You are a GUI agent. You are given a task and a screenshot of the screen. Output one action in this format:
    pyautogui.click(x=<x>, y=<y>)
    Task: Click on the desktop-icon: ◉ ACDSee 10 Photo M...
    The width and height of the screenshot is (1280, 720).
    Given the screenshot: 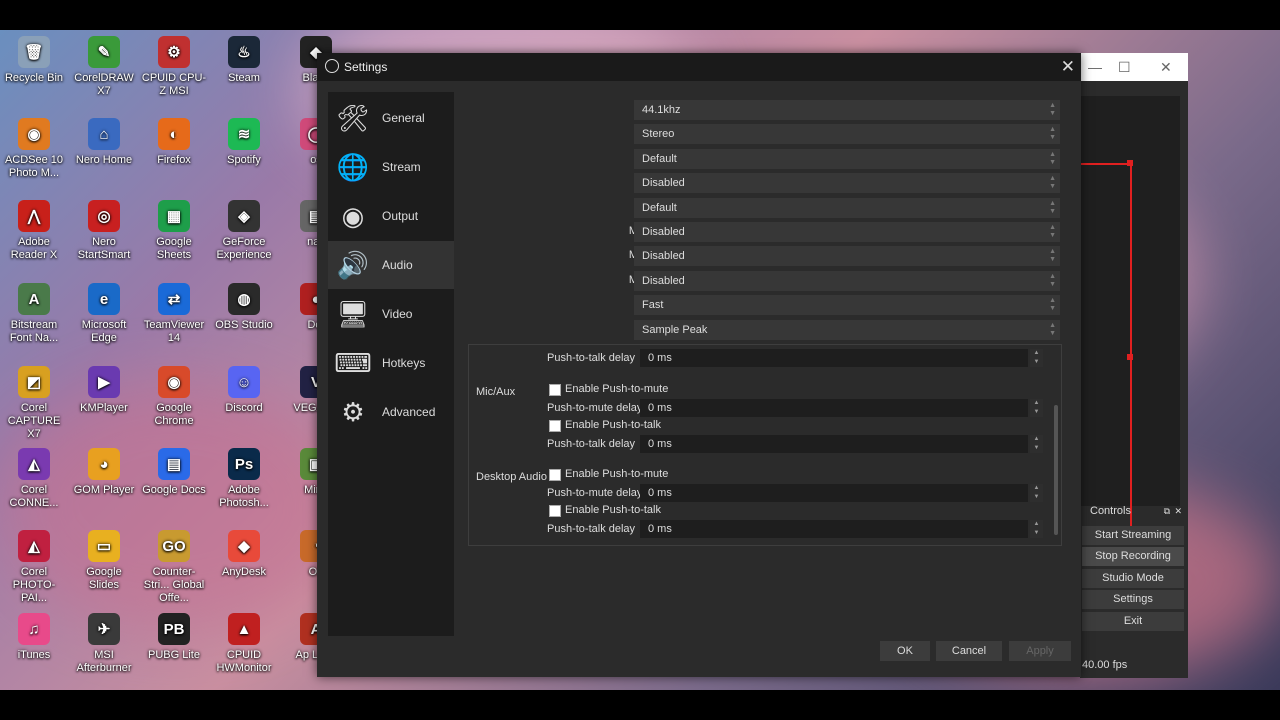 What is the action you would take?
    pyautogui.click(x=34, y=149)
    